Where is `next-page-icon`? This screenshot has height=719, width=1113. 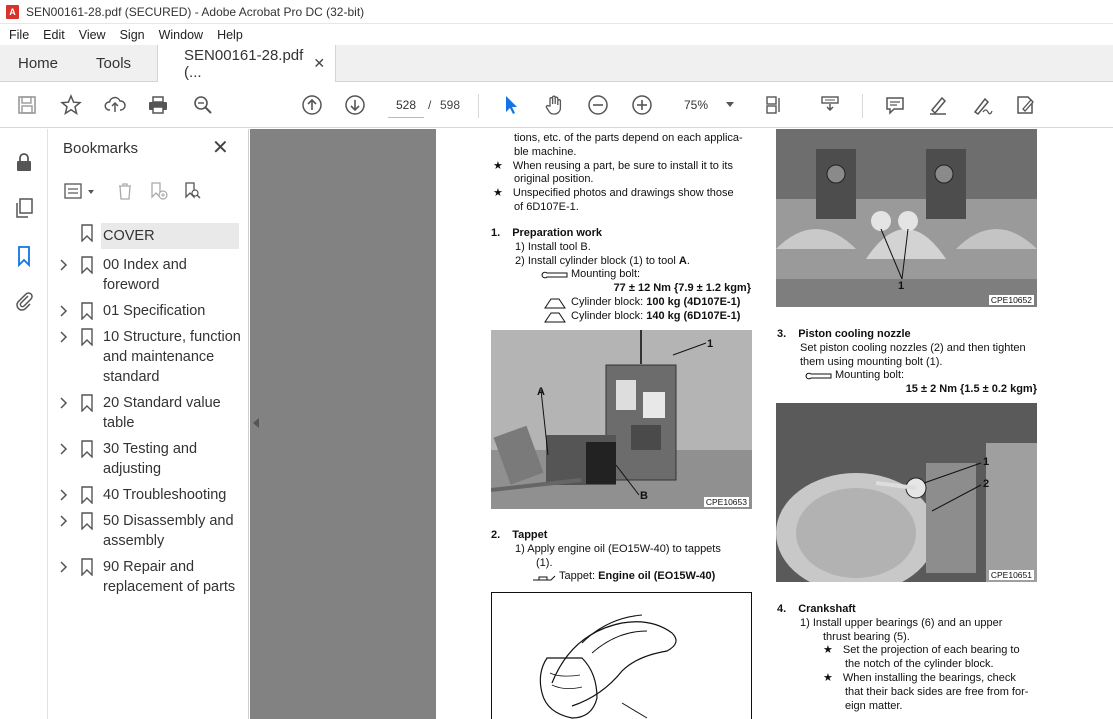
next-page-icon is located at coordinates (355, 105).